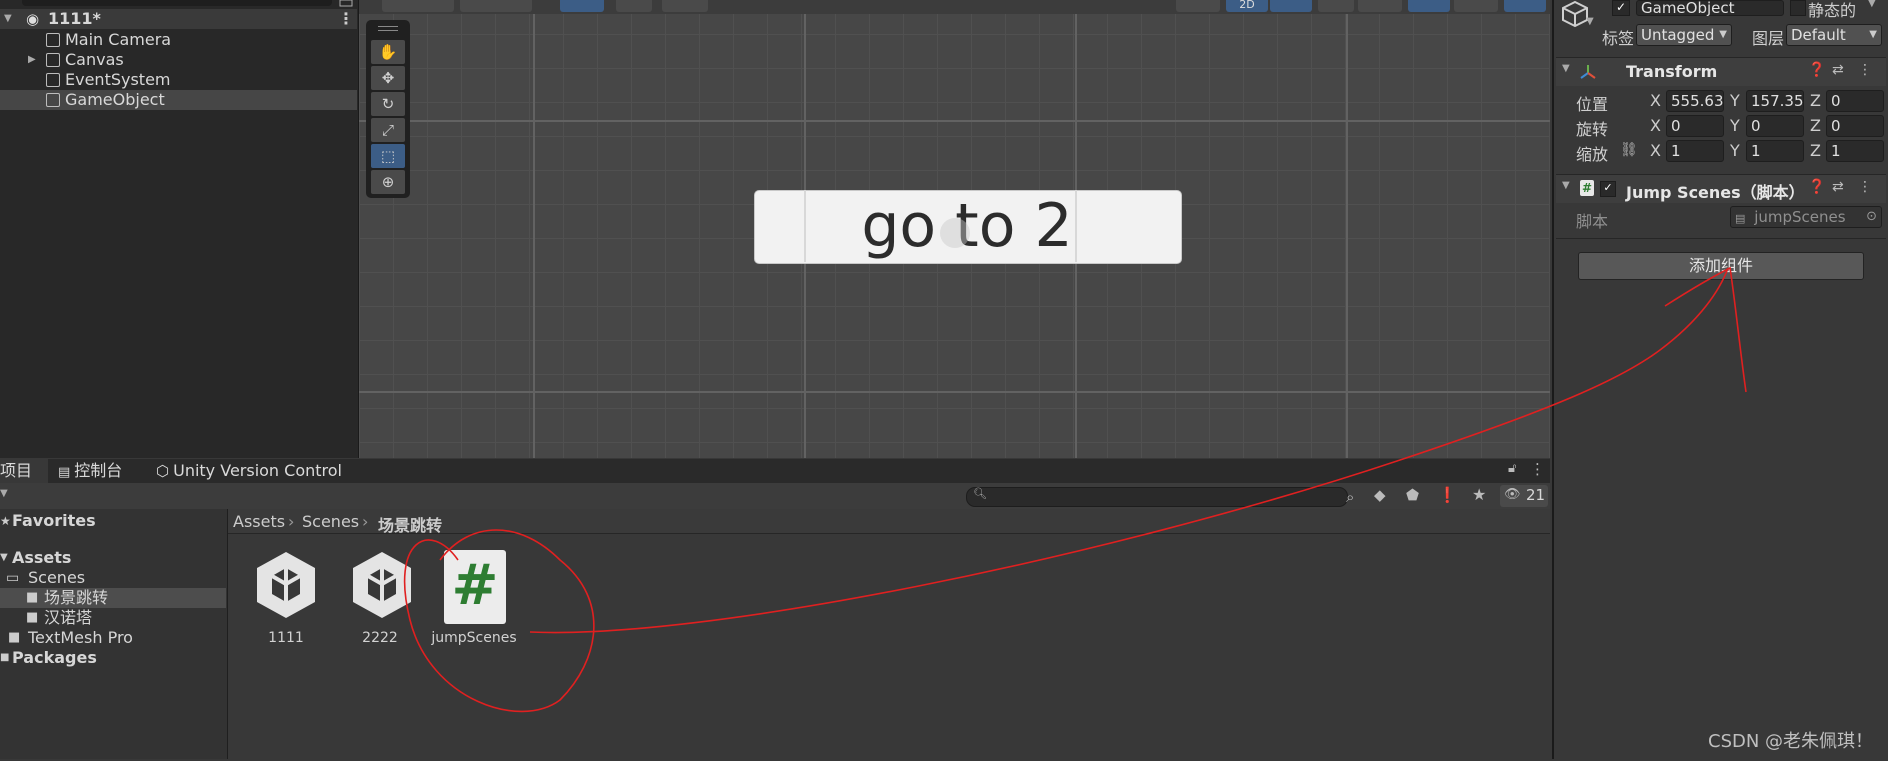  Describe the element at coordinates (32, 60) in the screenshot. I see `expand-arrow-icon: ▶` at that location.